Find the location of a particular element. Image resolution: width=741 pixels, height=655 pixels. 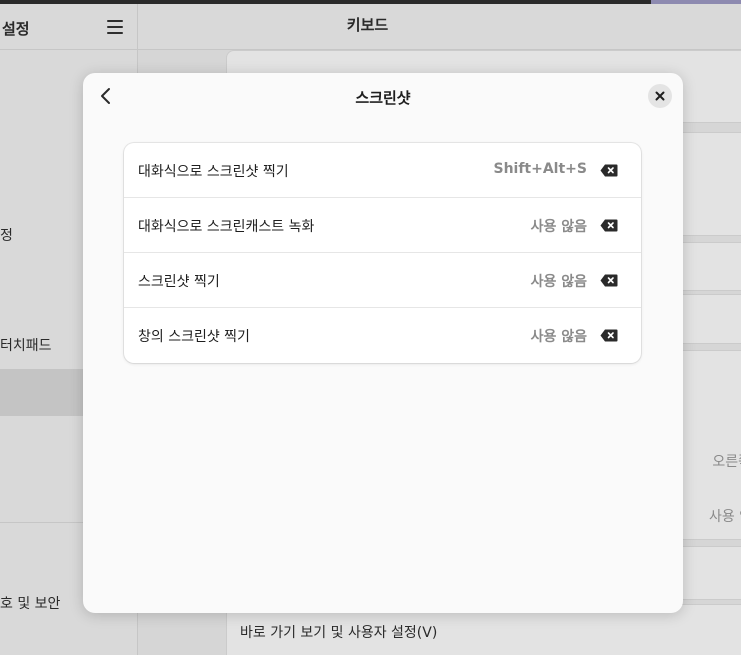

shortcut-label: 대화식으로 스크린샷 찍기 is located at coordinates (213, 172).